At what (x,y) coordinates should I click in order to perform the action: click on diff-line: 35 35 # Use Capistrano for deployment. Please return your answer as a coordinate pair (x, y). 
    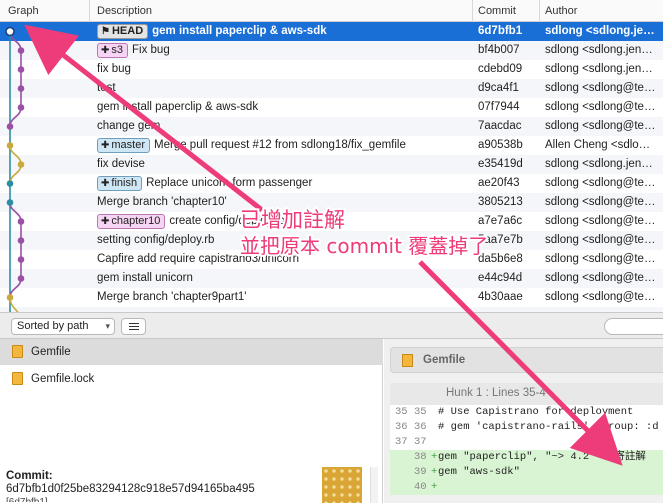
    Looking at the image, I should click on (526, 412).